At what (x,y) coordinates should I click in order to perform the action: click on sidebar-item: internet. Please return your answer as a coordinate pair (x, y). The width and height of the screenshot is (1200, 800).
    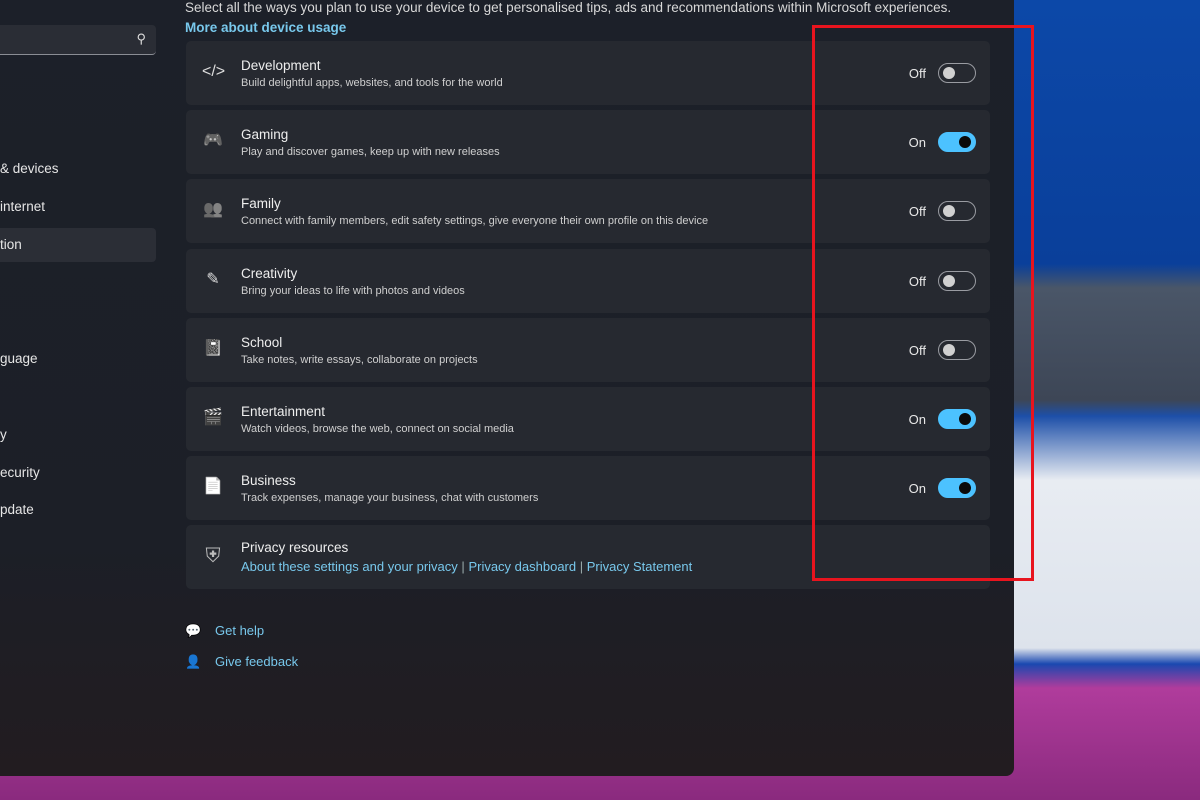
    Looking at the image, I should click on (78, 207).